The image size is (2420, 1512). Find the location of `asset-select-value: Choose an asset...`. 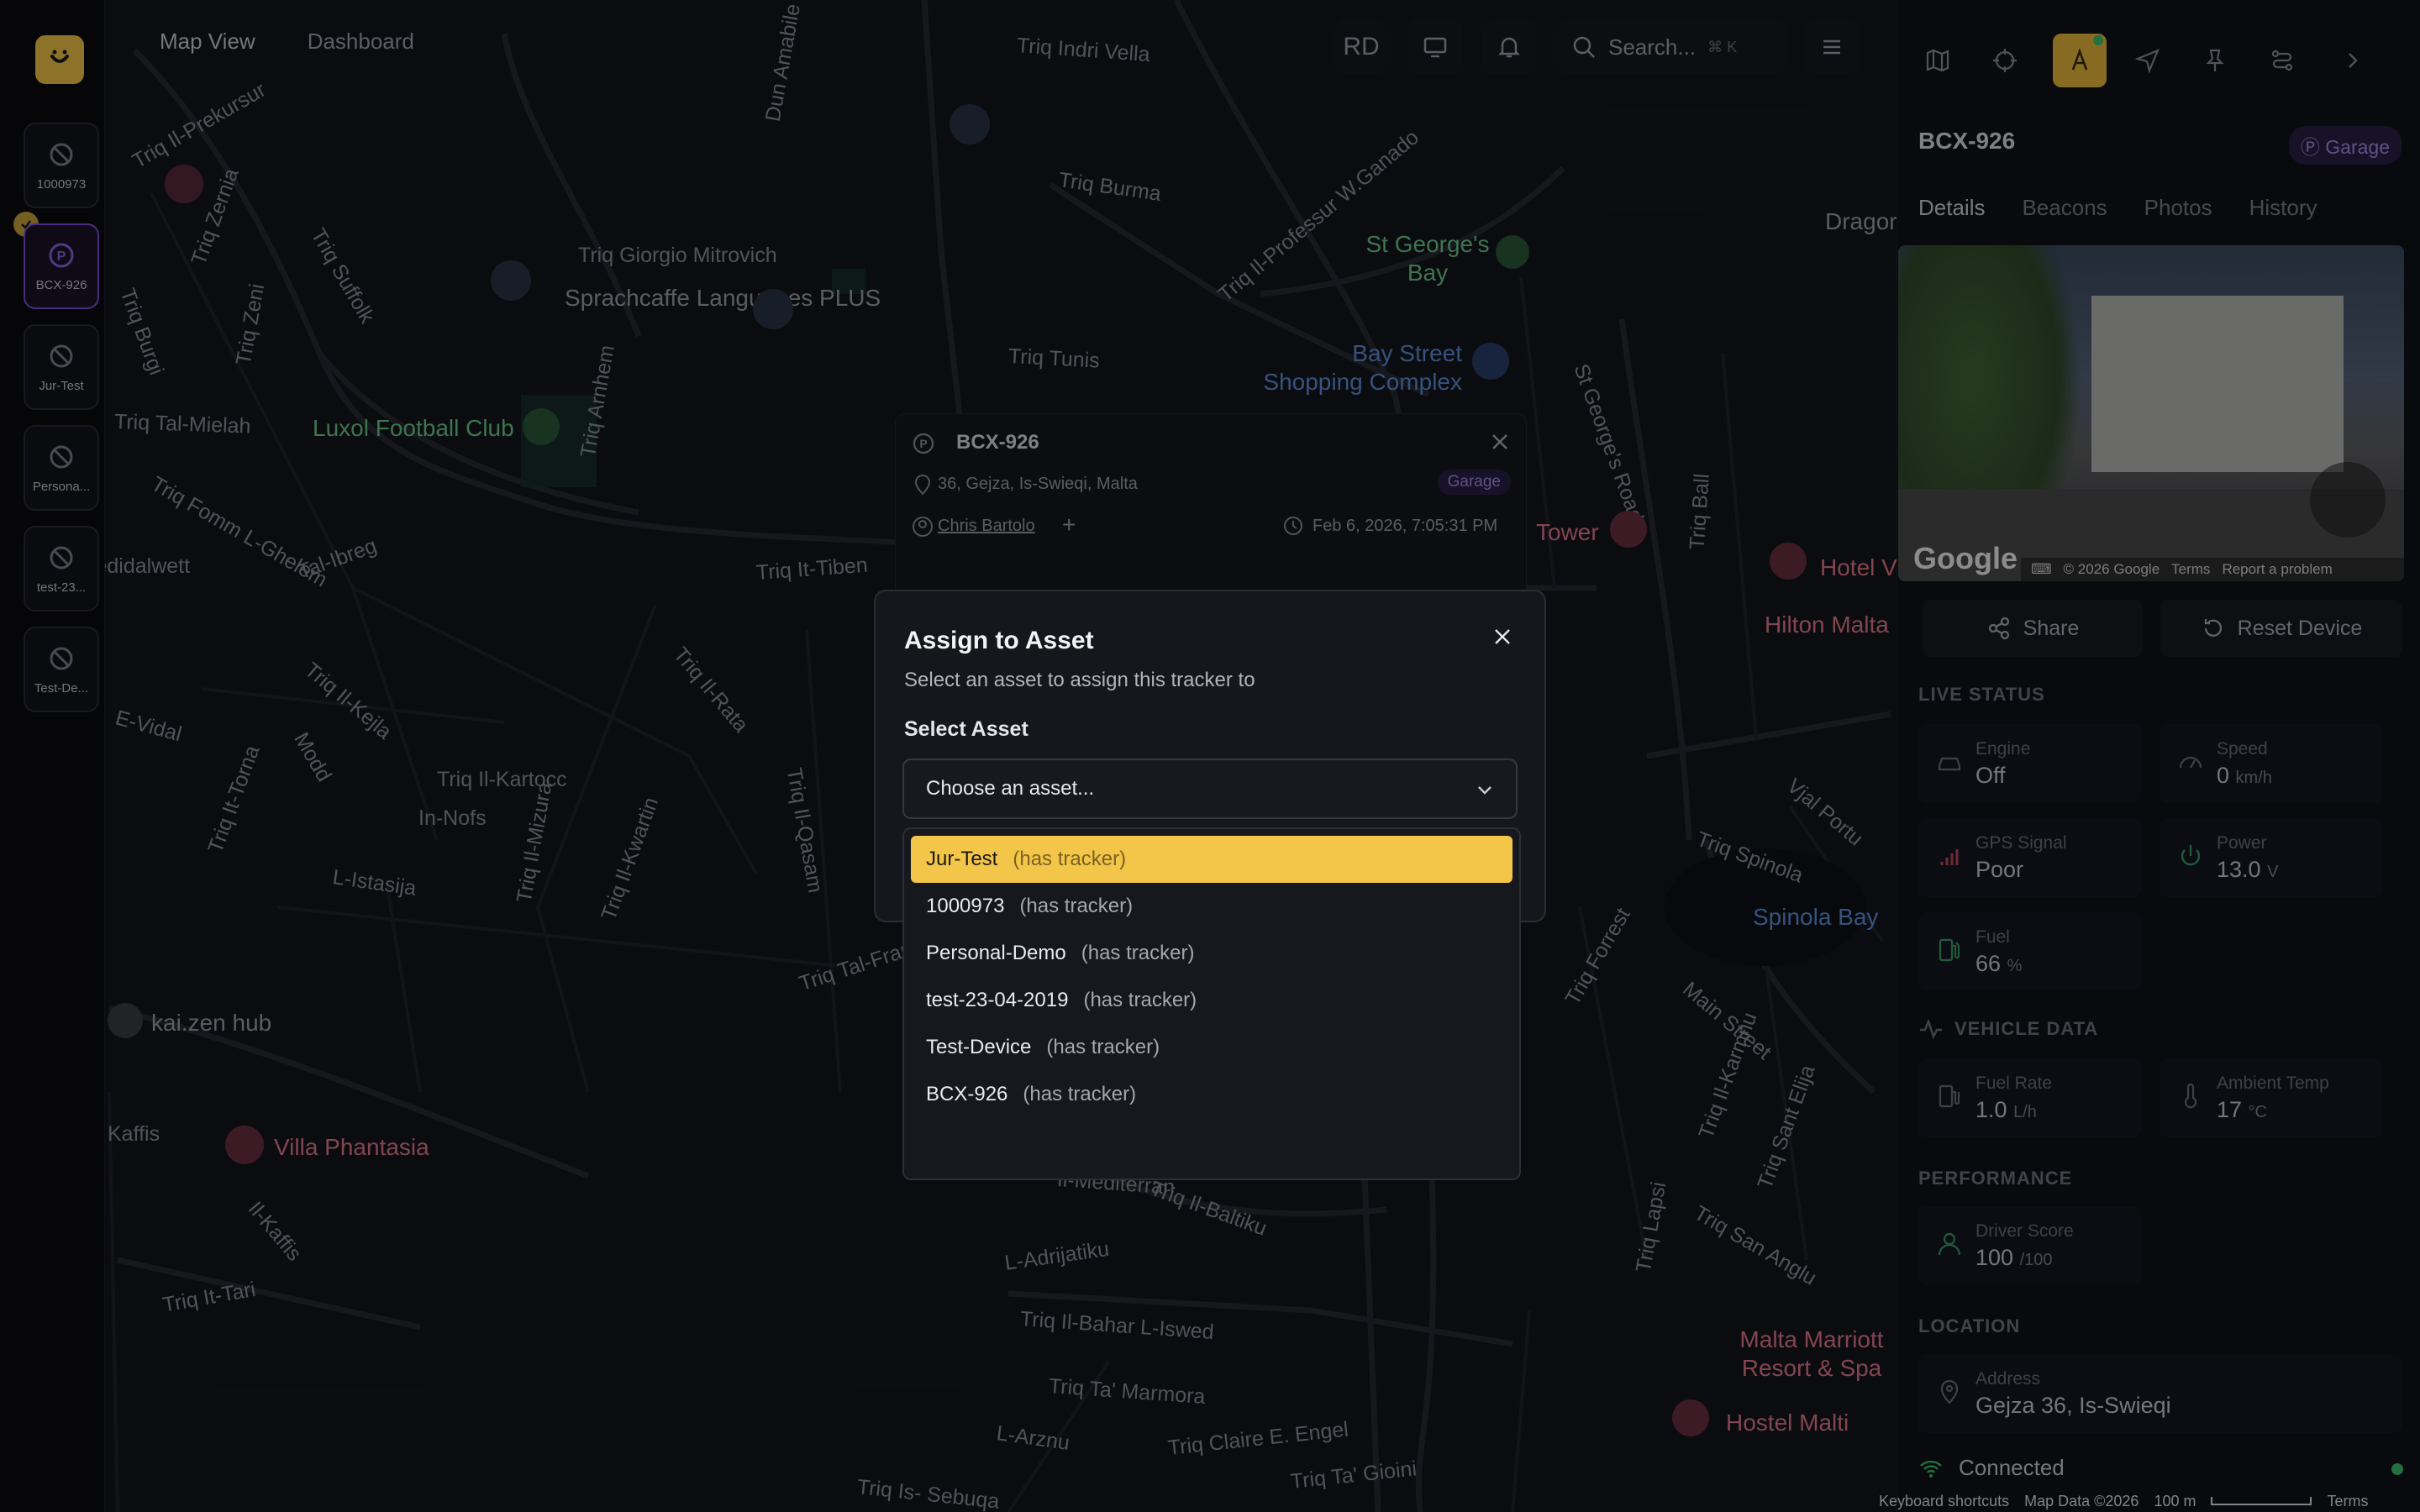

asset-select-value: Choose an asset... is located at coordinates (1011, 788).